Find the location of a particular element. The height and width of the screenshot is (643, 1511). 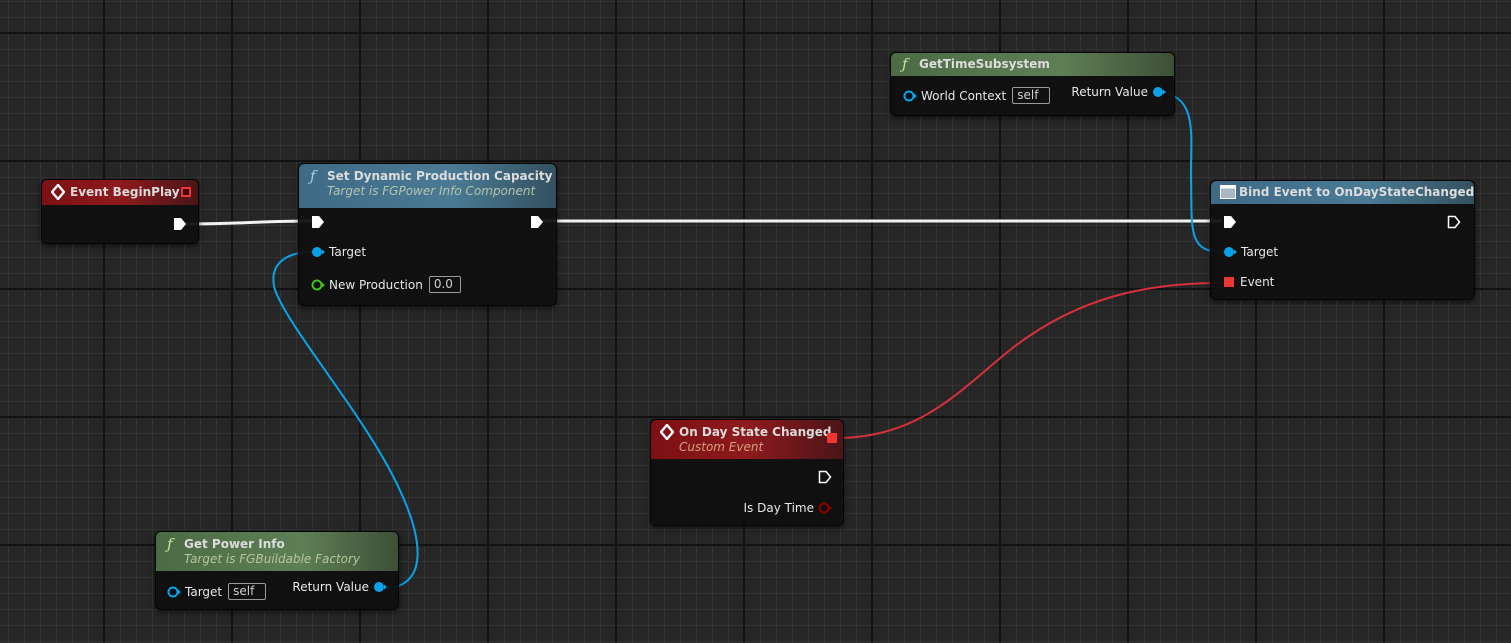

bind-event-icon is located at coordinates (1228, 192).